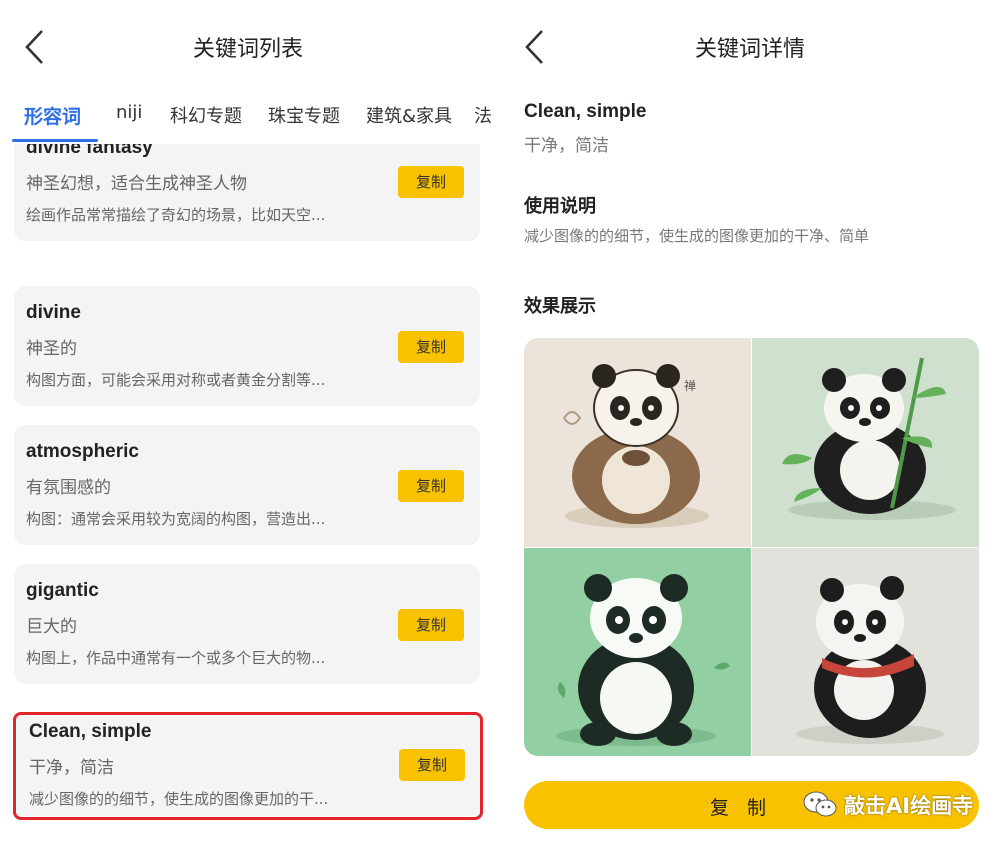  Describe the element at coordinates (409, 115) in the screenshot. I see `tab-architecture: 建筑&家具` at that location.